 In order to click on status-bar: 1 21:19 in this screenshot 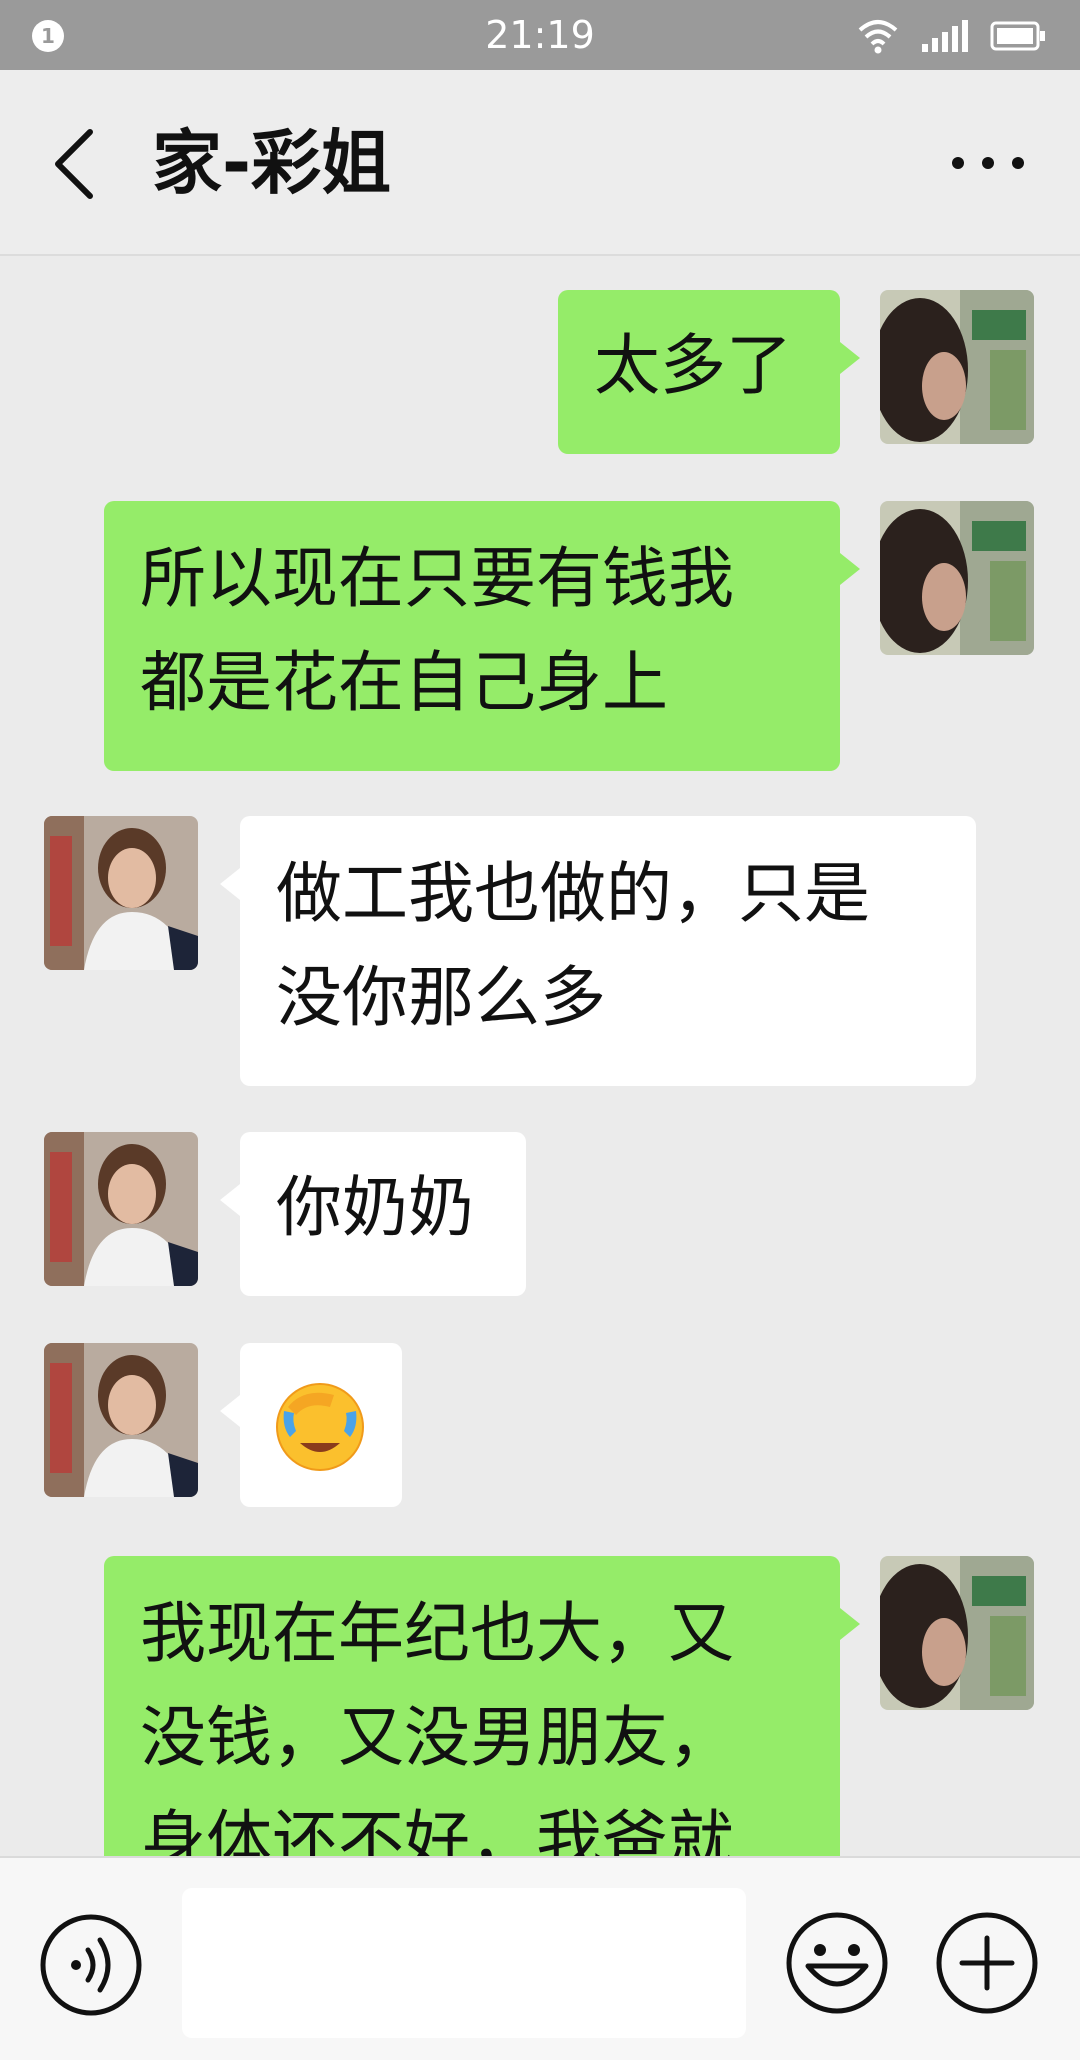, I will do `click(540, 35)`.